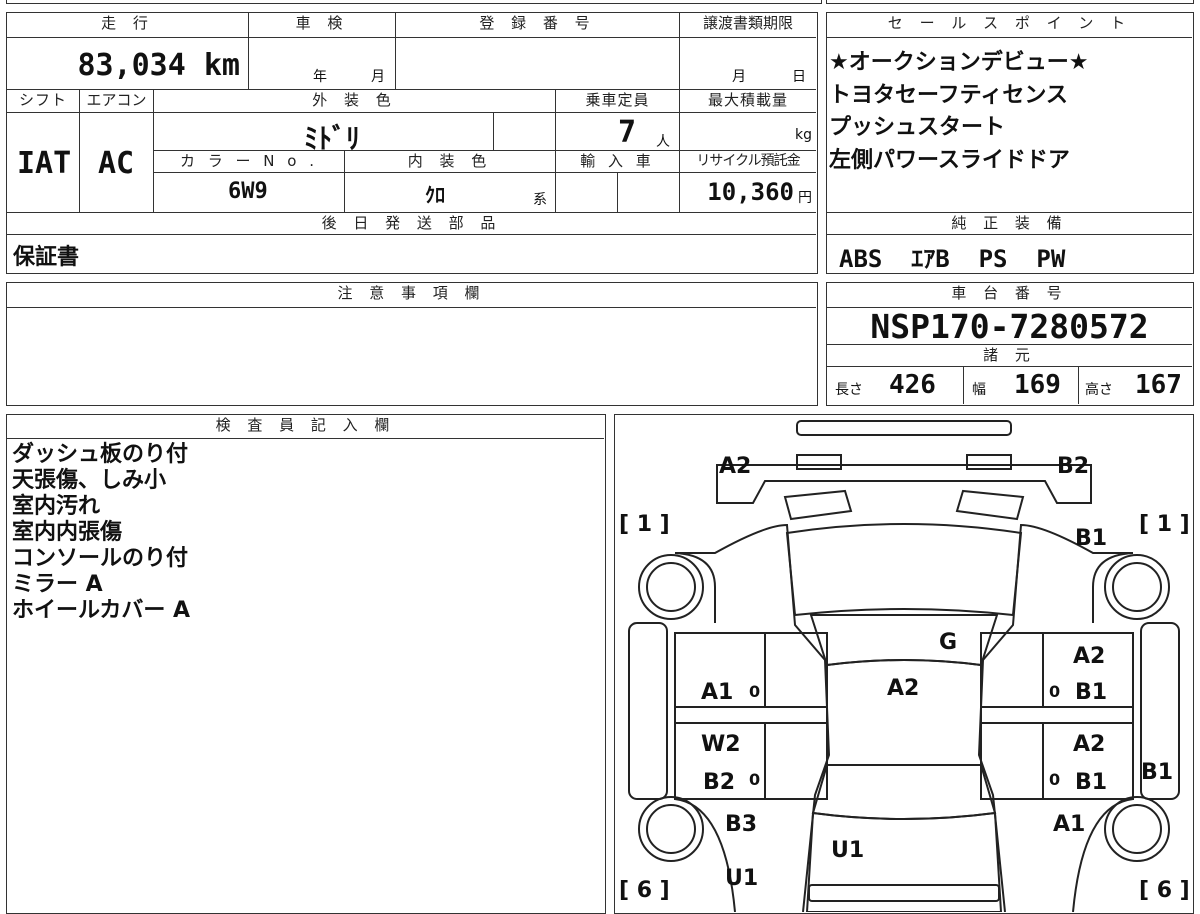  Describe the element at coordinates (56, 506) in the screenshot. I see `inspector-note-3: 室内汚れ` at that location.